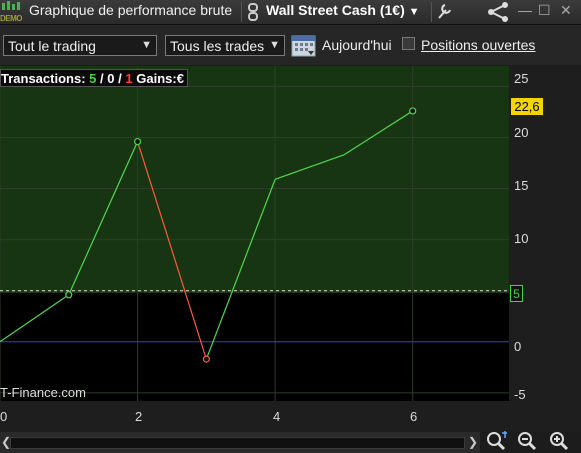 The height and width of the screenshot is (453, 581). What do you see at coordinates (253, 12) in the screenshot?
I see `link-icon` at bounding box center [253, 12].